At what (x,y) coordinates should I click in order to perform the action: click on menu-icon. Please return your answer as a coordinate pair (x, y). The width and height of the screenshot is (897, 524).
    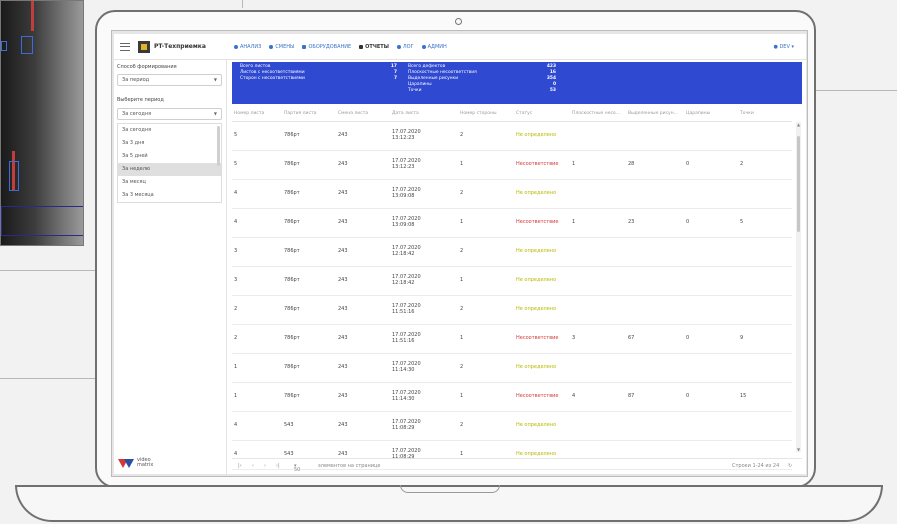
    Looking at the image, I should click on (125, 46).